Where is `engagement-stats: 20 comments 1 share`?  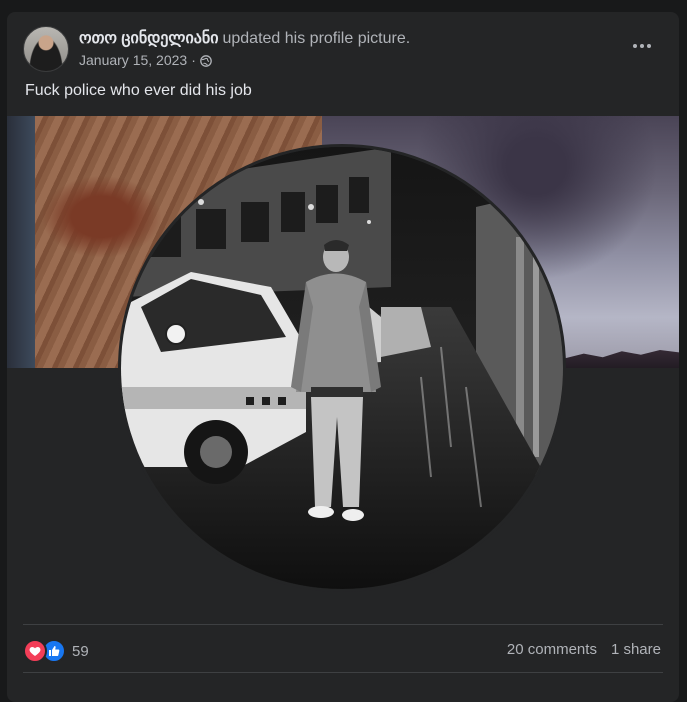
engagement-stats: 20 comments 1 share is located at coordinates (584, 649).